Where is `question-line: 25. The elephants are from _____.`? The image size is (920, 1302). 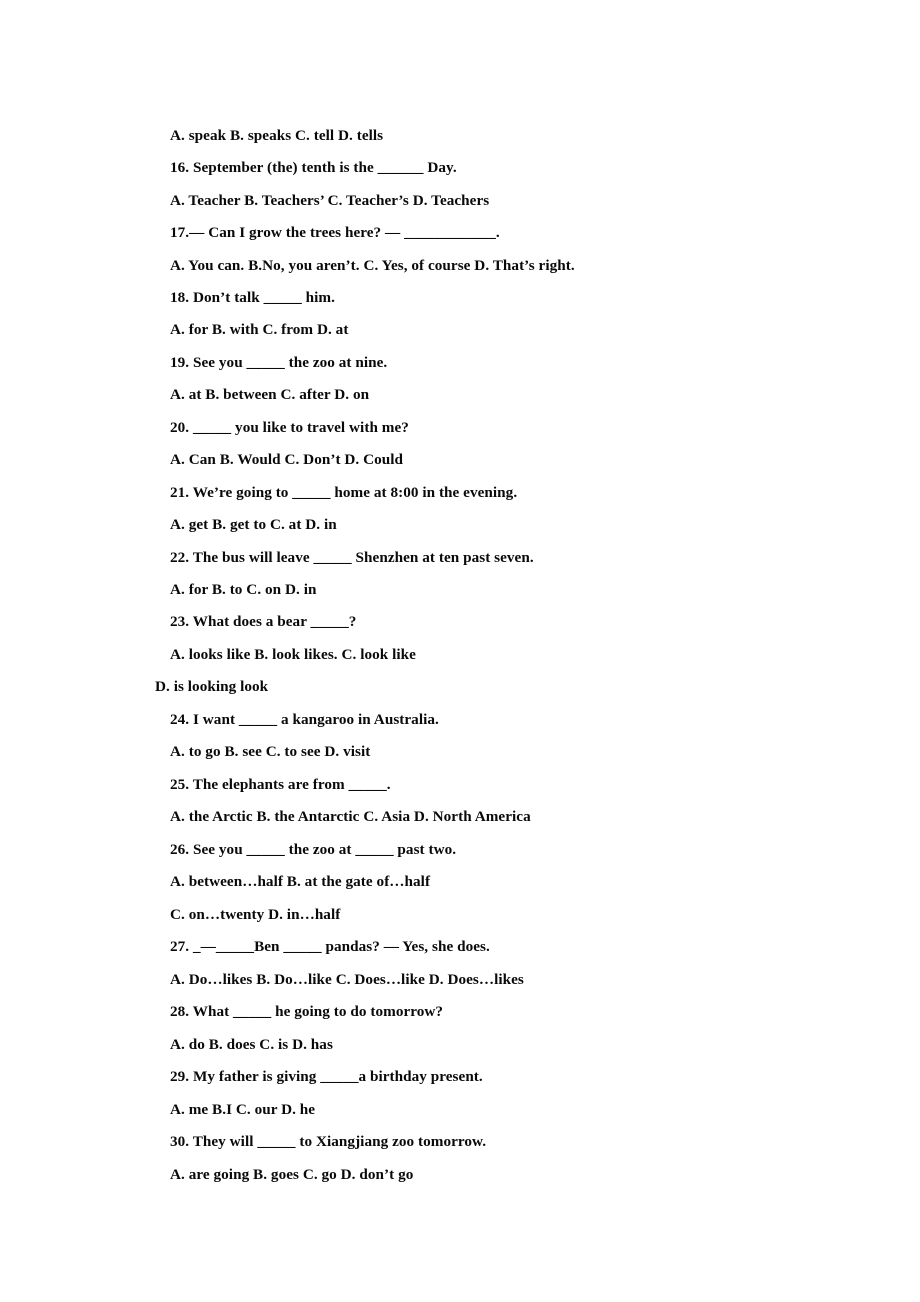 question-line: 25. The elephants are from _____. is located at coordinates (280, 784).